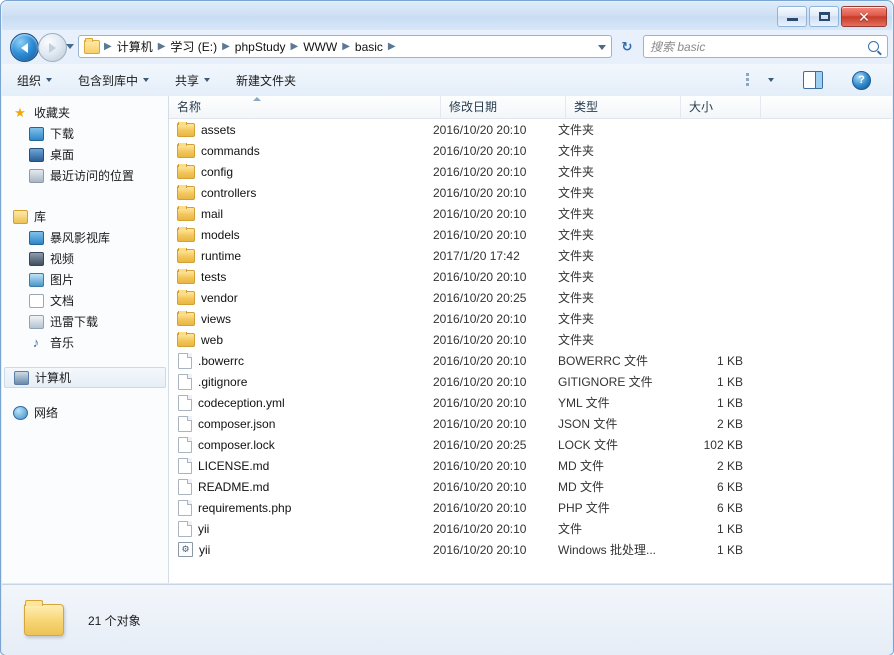 This screenshot has width=894, height=655. I want to click on file-name-cell: commands, so click(301, 150).